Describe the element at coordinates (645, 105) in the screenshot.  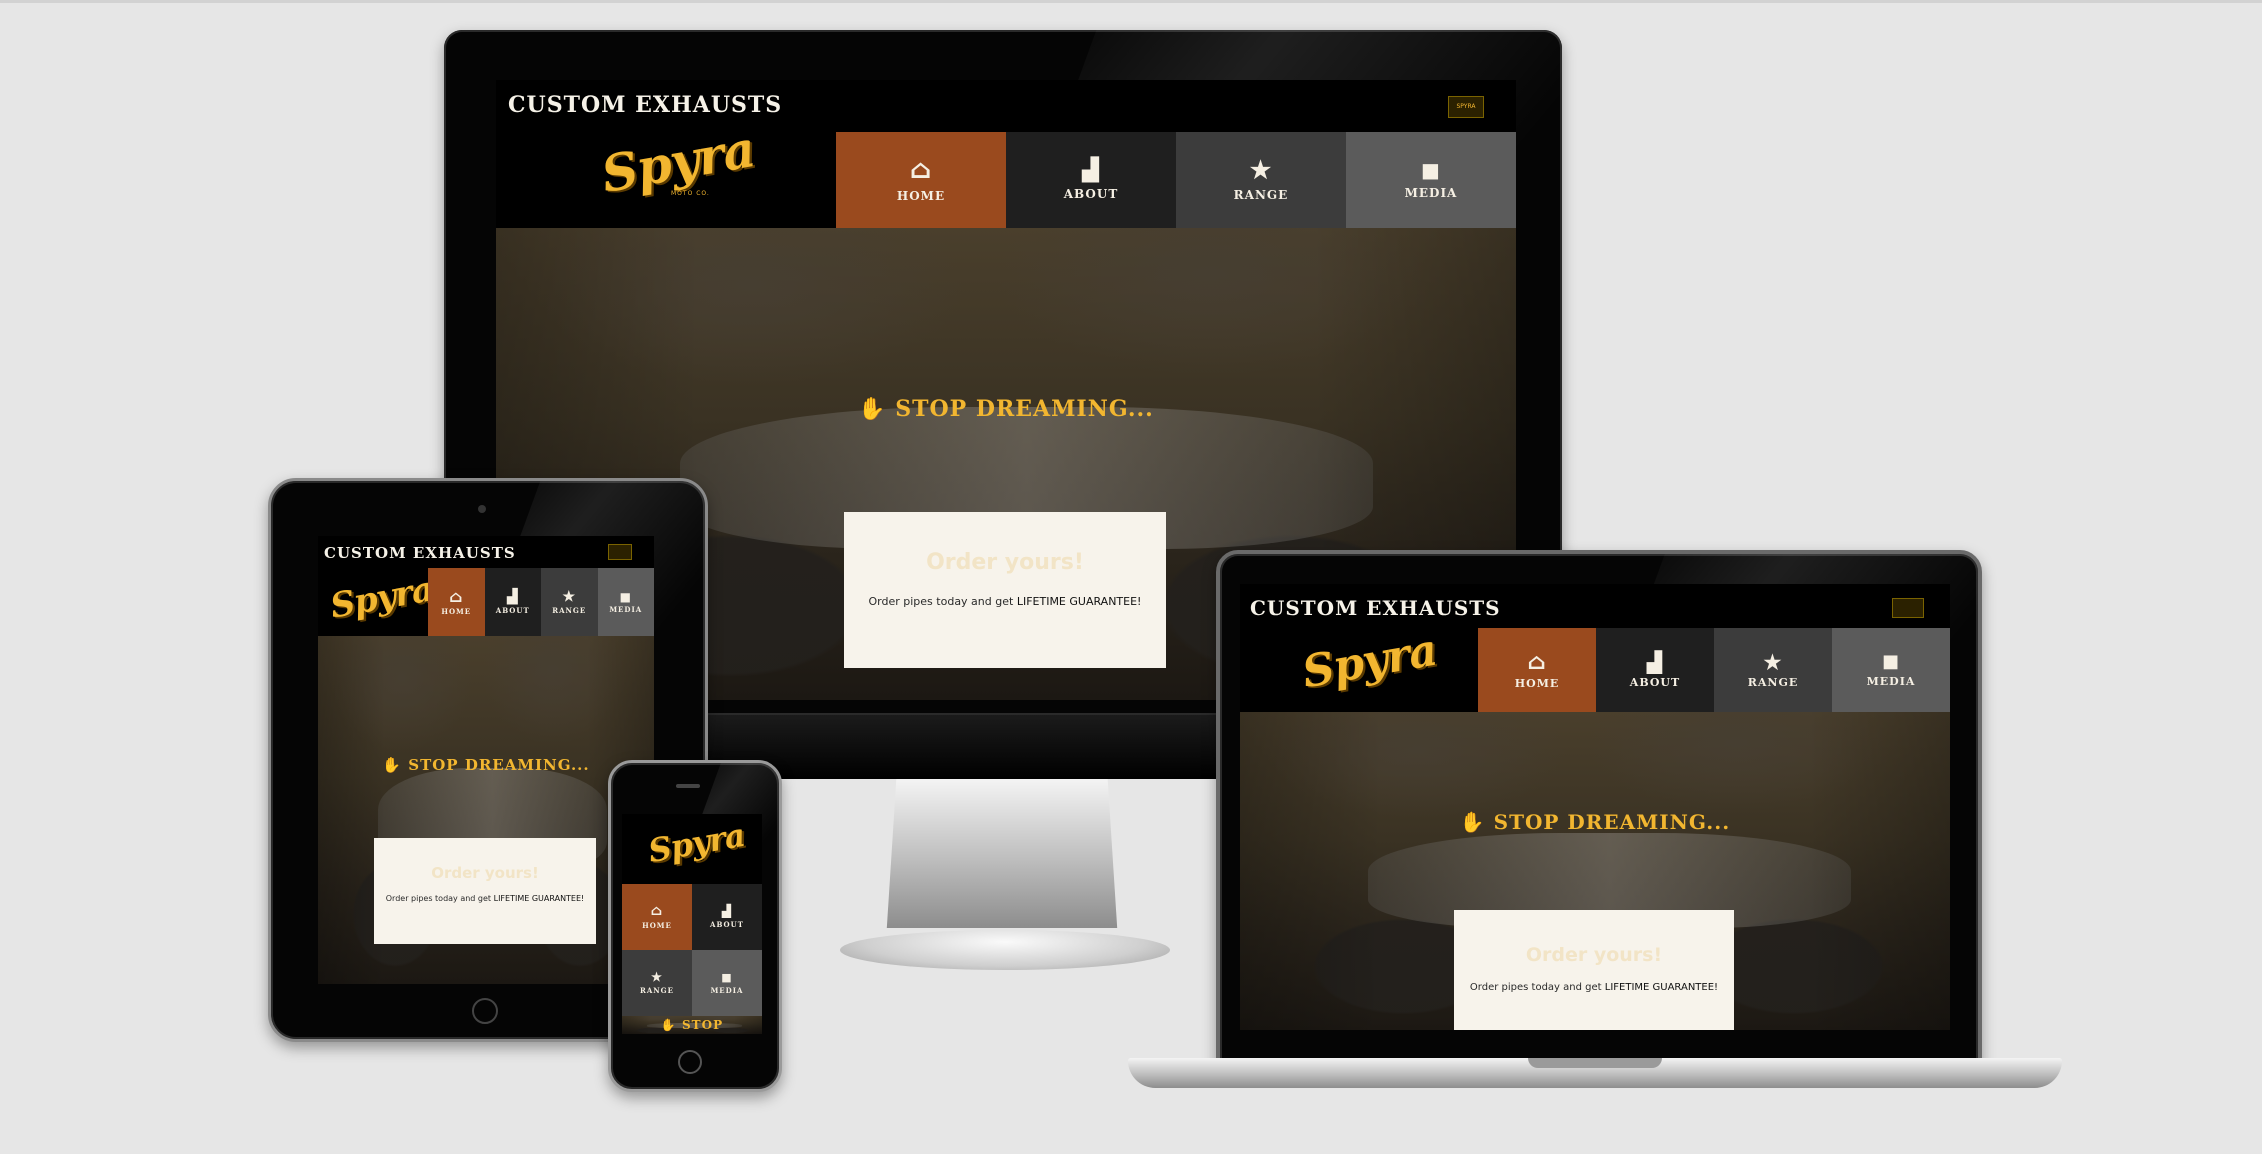
I see `site-title: CUSTOM EXHAUSTS` at that location.